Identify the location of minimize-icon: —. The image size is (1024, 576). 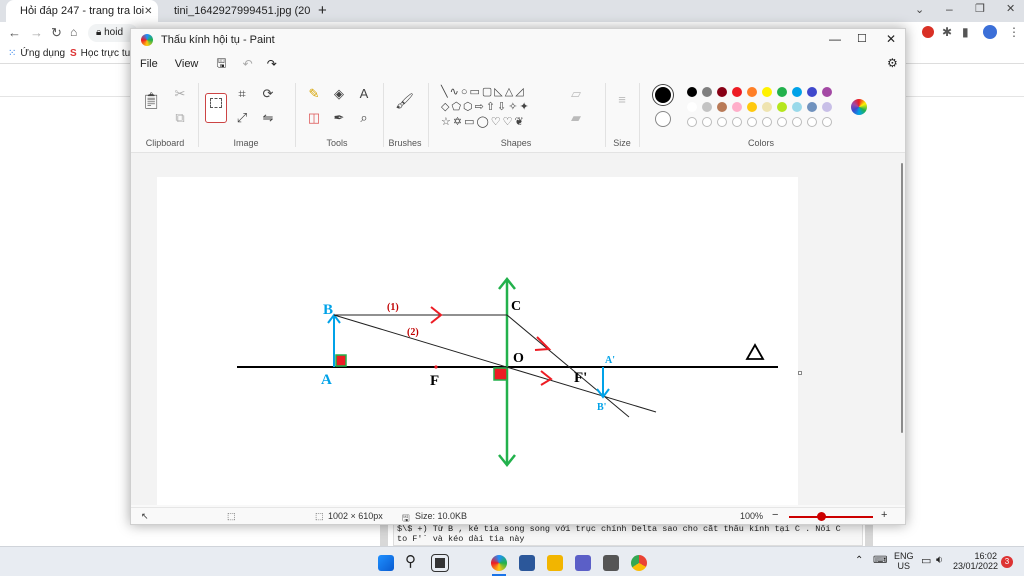
(835, 39).